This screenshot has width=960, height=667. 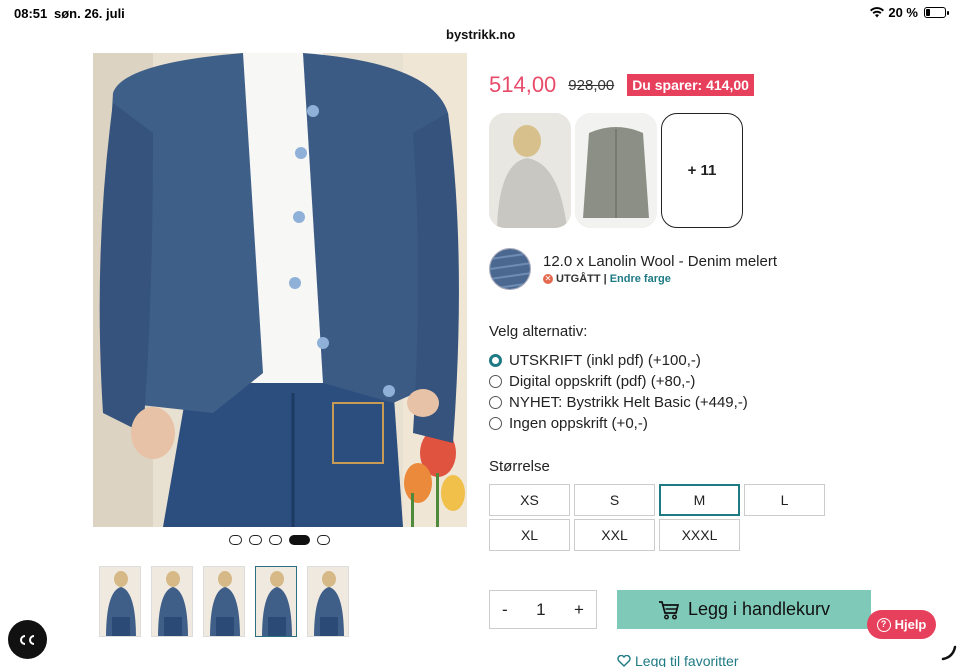 I want to click on option-label: Ingen oppskrift (+0,-), so click(x=578, y=423).